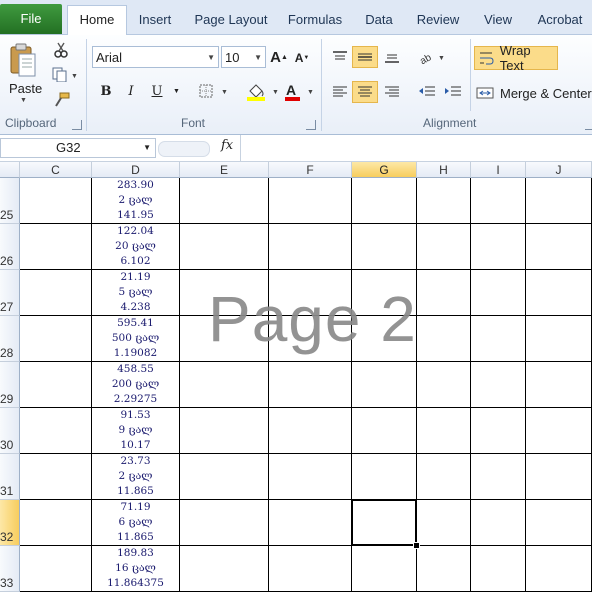 Image resolution: width=592 pixels, height=593 pixels. What do you see at coordinates (498, 431) in the screenshot?
I see `cell-i30` at bounding box center [498, 431].